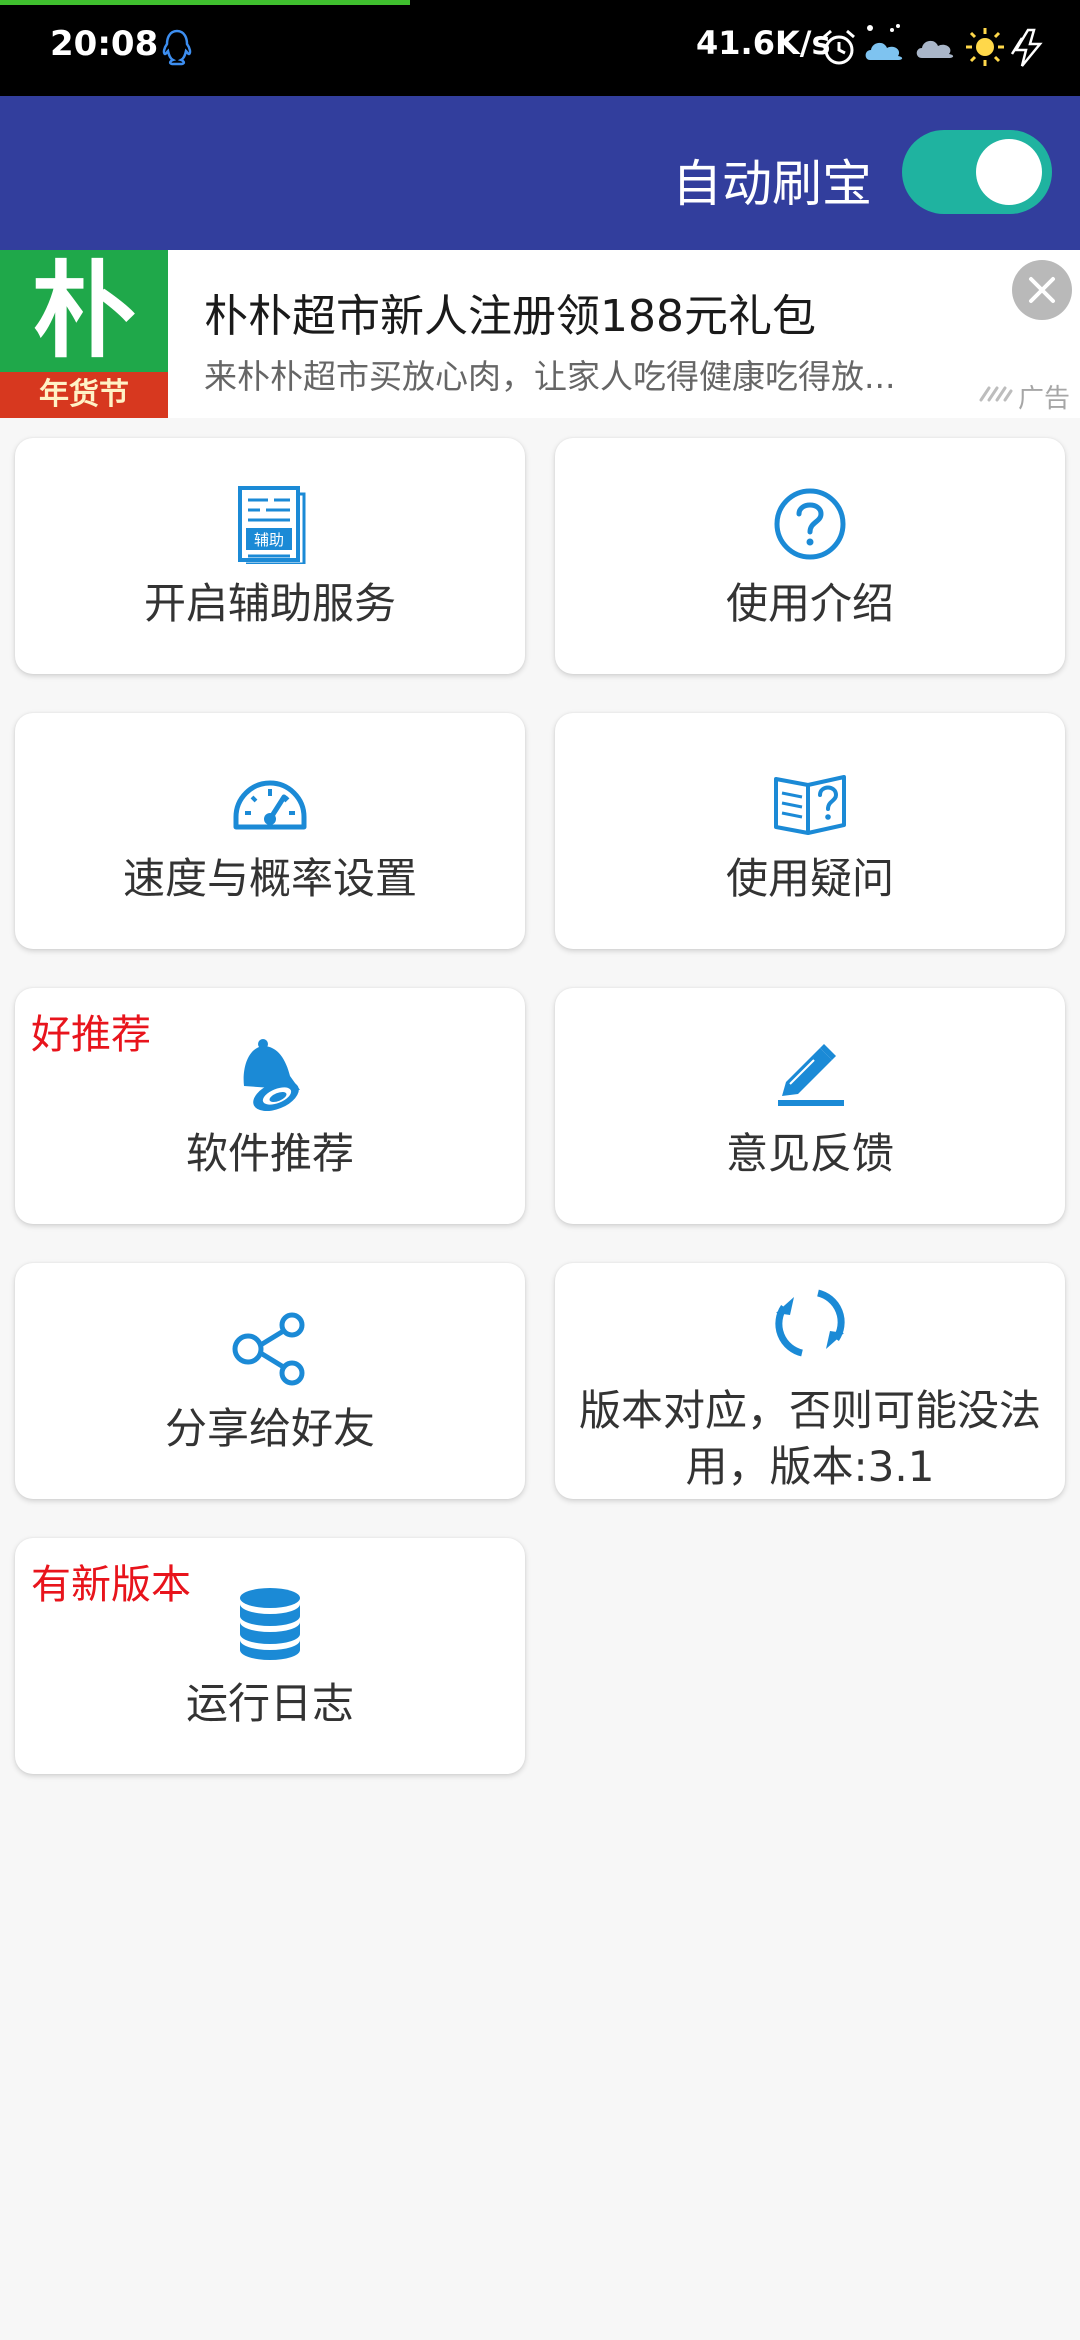  What do you see at coordinates (810, 1381) in the screenshot?
I see `card-version-info: 版本对应，否则可能没法用，版本:3.1` at bounding box center [810, 1381].